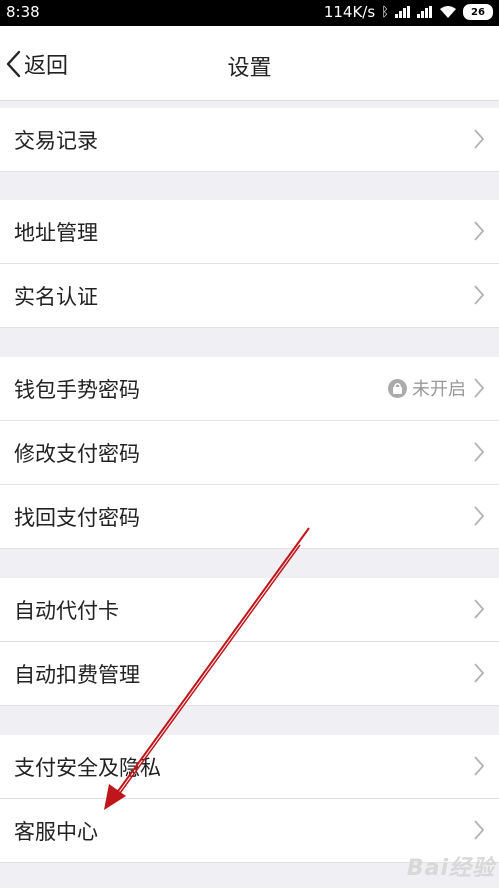  Describe the element at coordinates (56, 233) in the screenshot. I see `row-label: 地址管理` at that location.